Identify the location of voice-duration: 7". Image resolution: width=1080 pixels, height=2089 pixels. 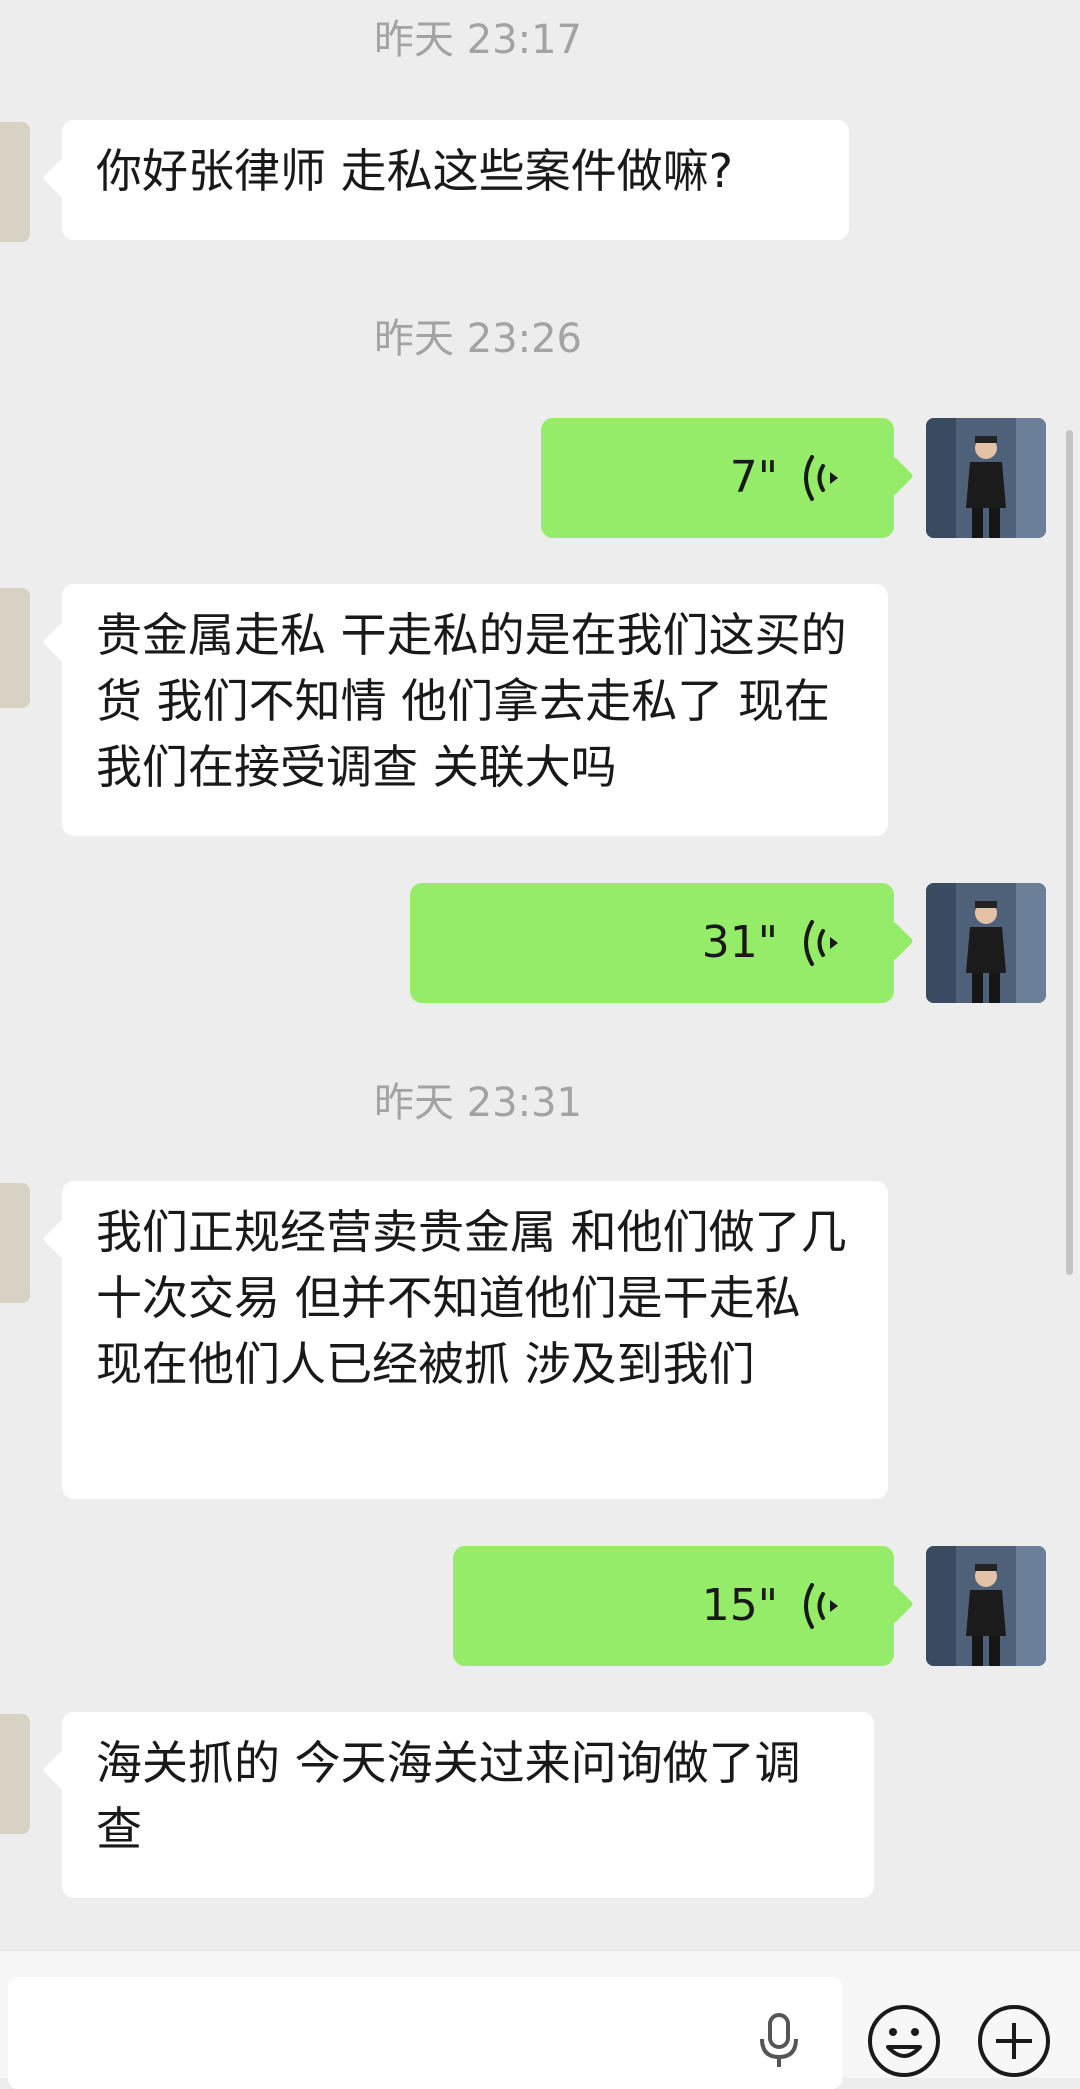
(753, 477).